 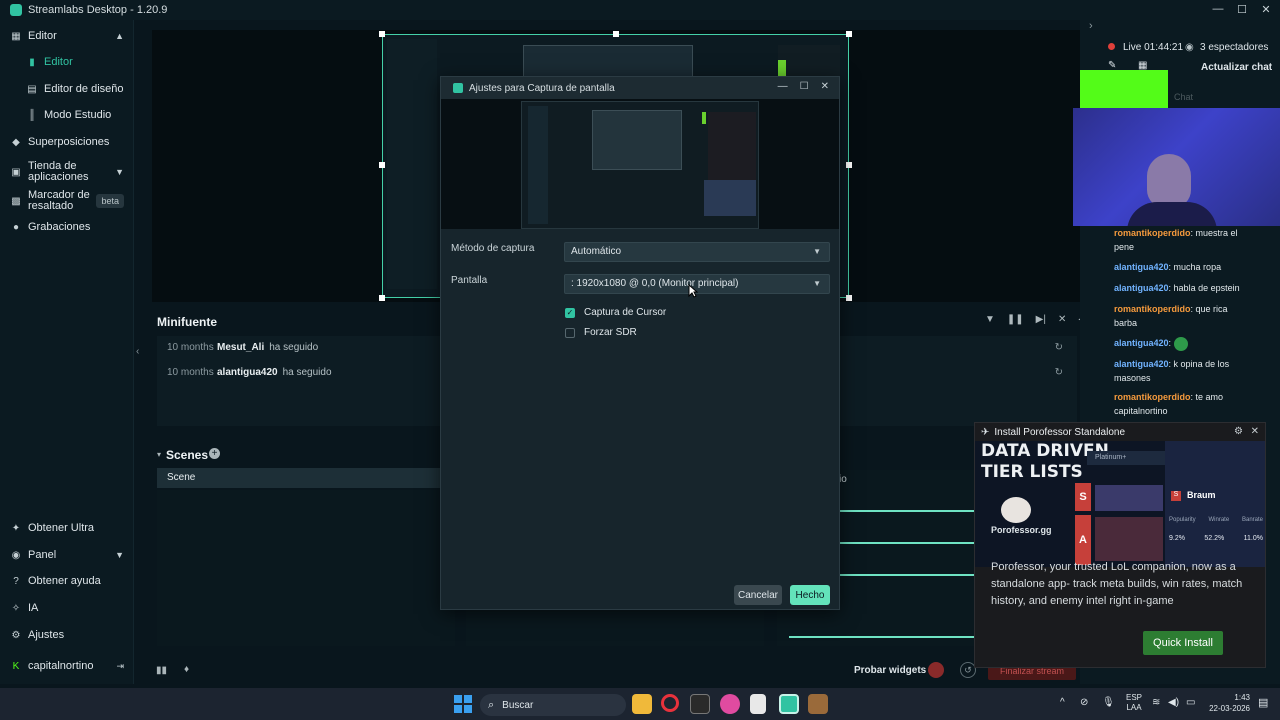 I want to click on sidebar-item-get-ultra: ✦ Obtener Ultra, so click(x=67, y=528).